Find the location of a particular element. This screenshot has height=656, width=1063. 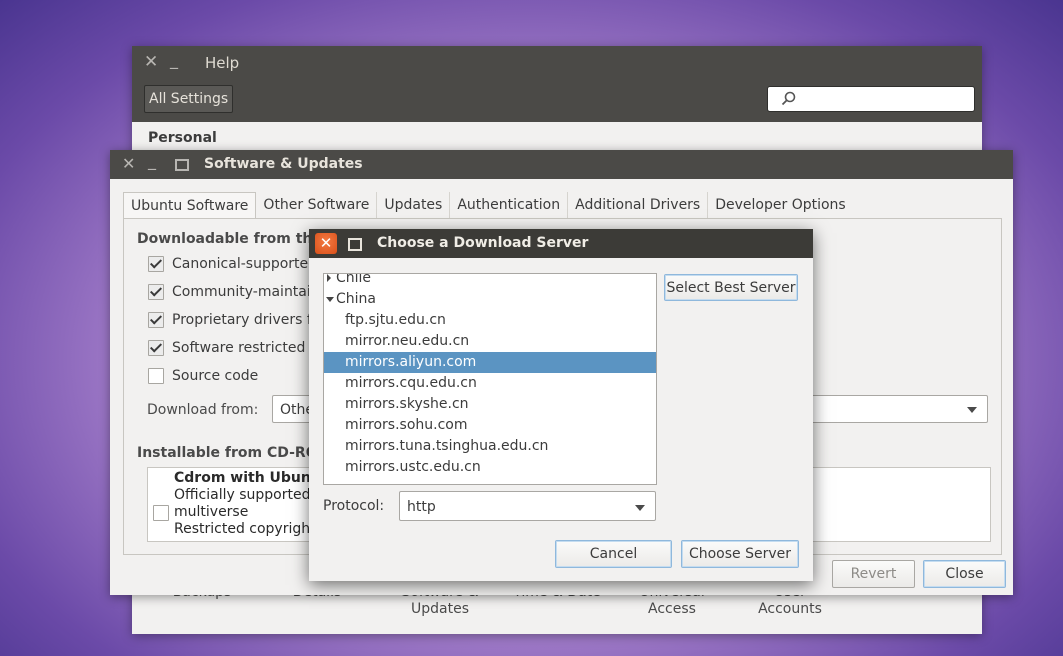

dialog-titlebar: ✕ Choose a Download Server is located at coordinates (561, 243).